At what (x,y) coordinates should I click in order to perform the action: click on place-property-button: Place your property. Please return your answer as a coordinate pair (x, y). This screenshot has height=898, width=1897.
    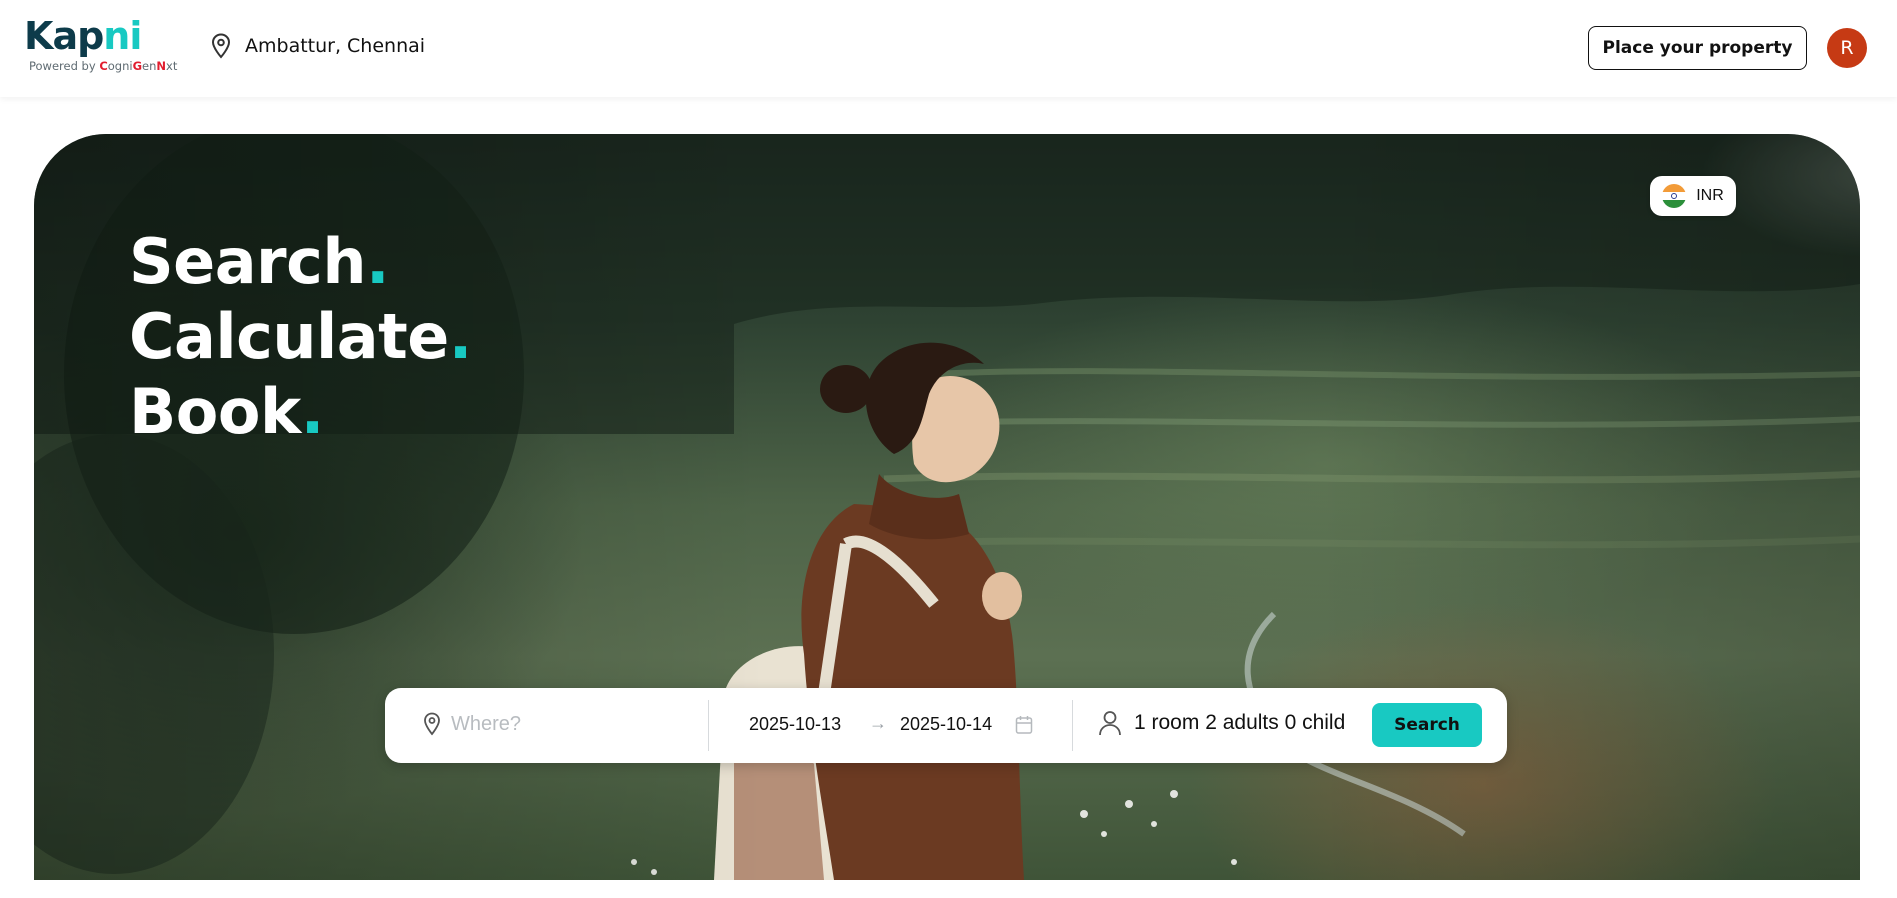
    Looking at the image, I should click on (1697, 48).